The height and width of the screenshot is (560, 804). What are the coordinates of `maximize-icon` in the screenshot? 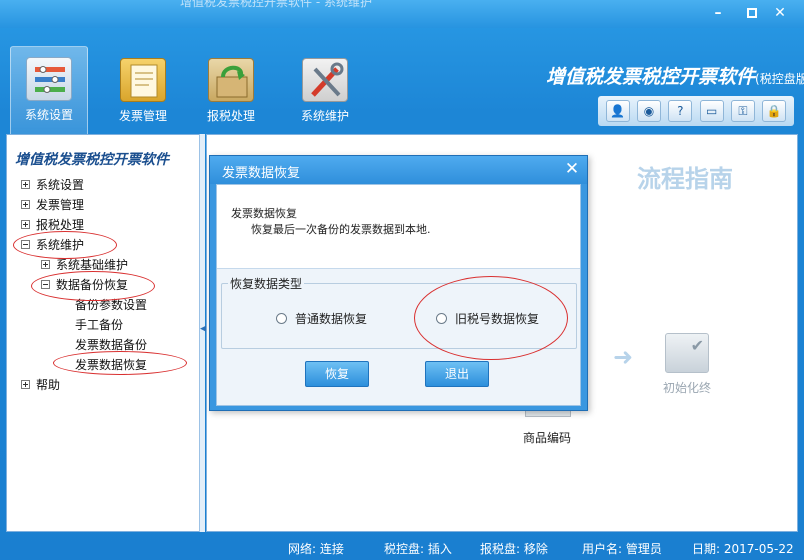 It's located at (752, 13).